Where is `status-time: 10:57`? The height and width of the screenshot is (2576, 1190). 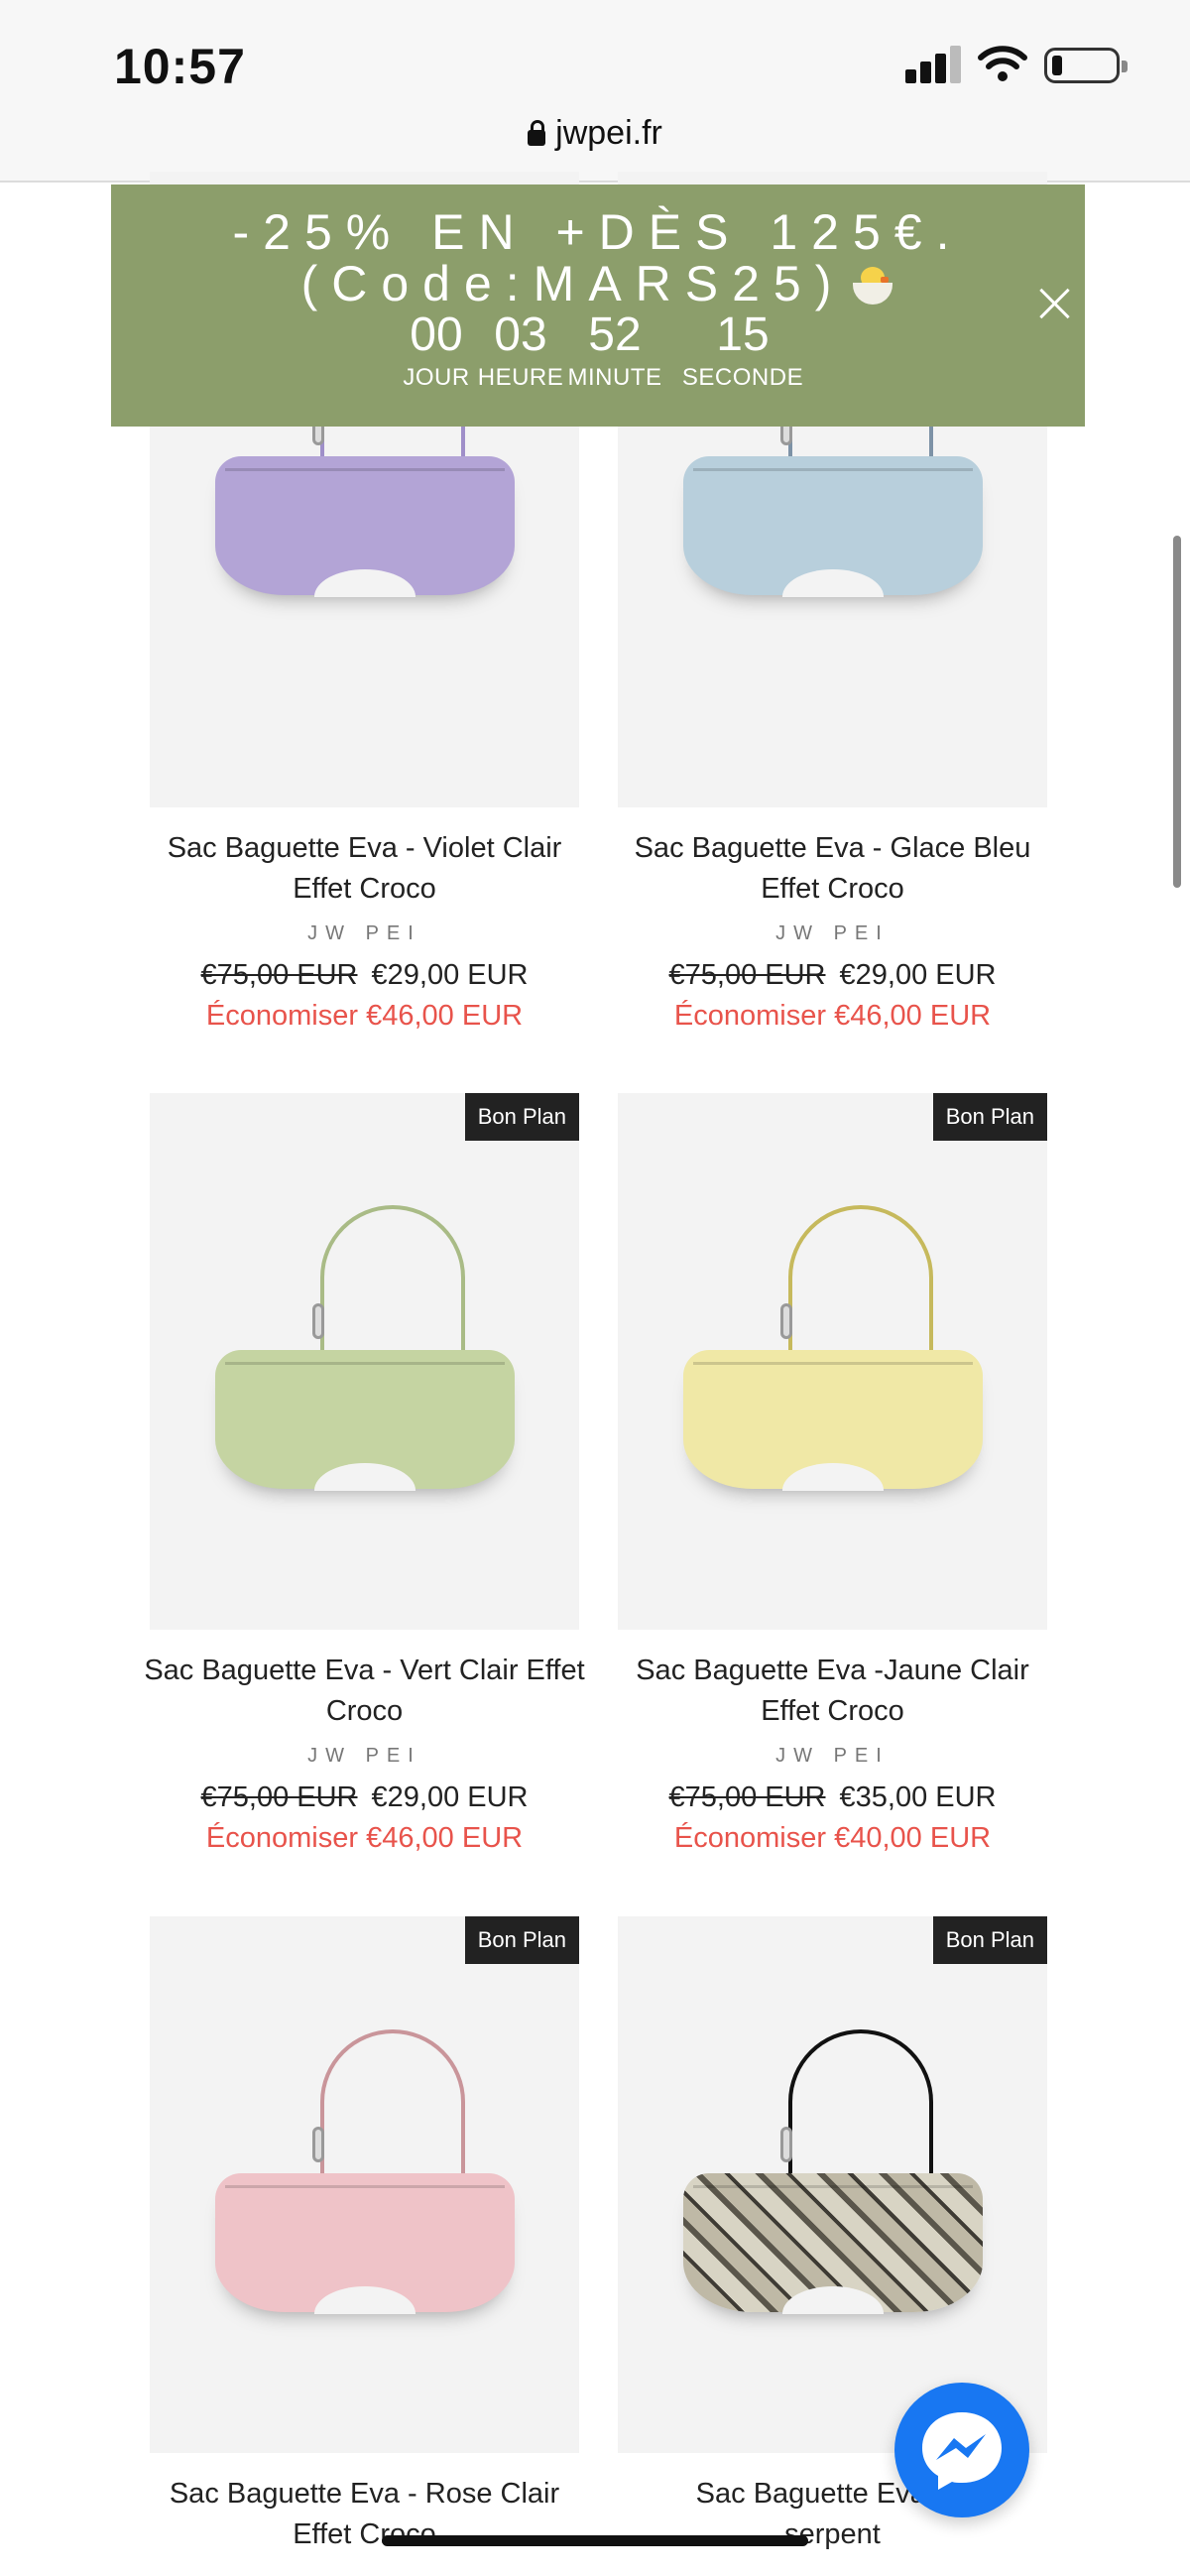 status-time: 10:57 is located at coordinates (180, 66).